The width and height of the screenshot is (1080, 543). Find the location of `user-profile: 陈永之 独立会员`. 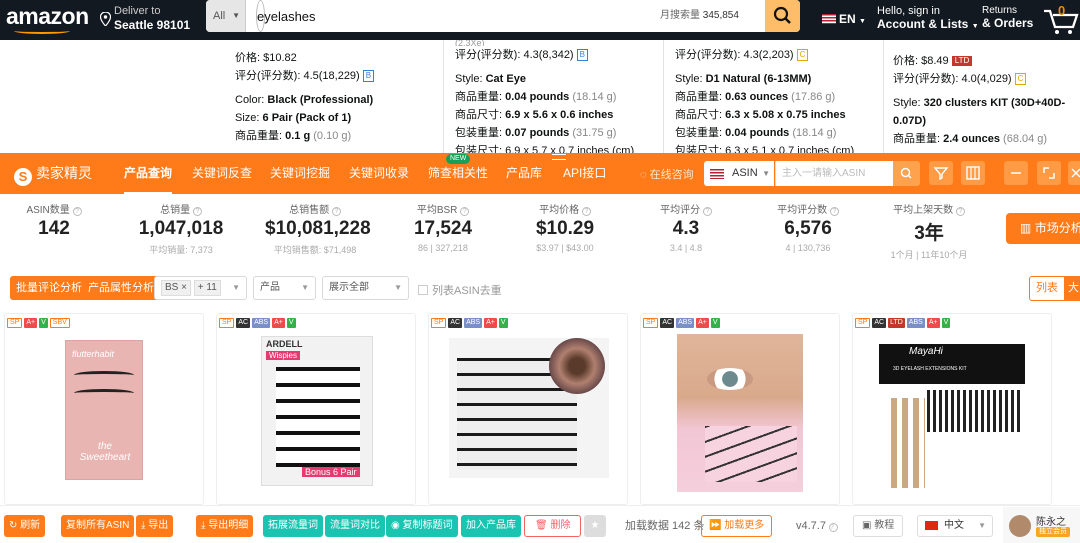

user-profile: 陈永之 独立会员 is located at coordinates (1041, 525).